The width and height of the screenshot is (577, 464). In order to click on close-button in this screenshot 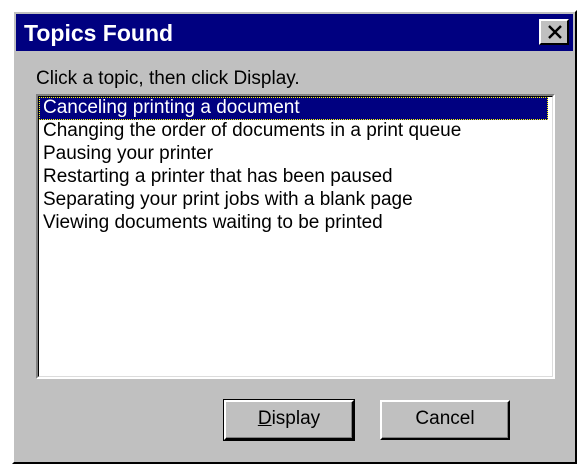, I will do `click(554, 32)`.